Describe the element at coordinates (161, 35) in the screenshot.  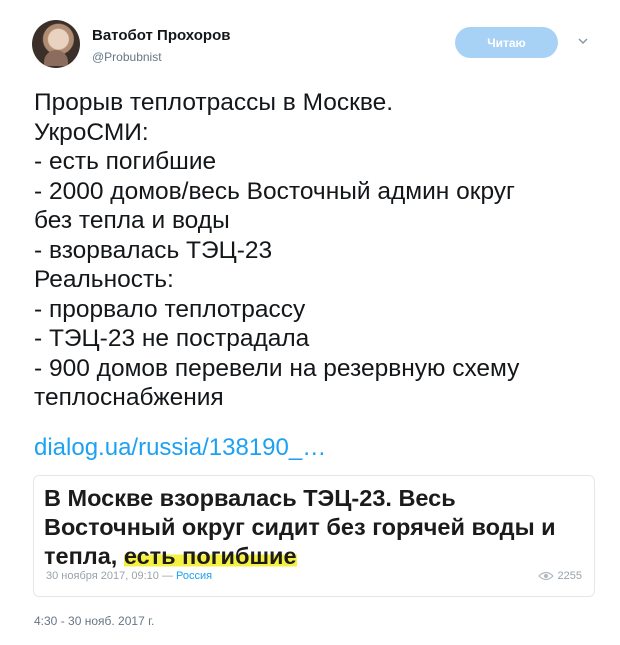
I see `author-name: Ватобот Прохоров` at that location.